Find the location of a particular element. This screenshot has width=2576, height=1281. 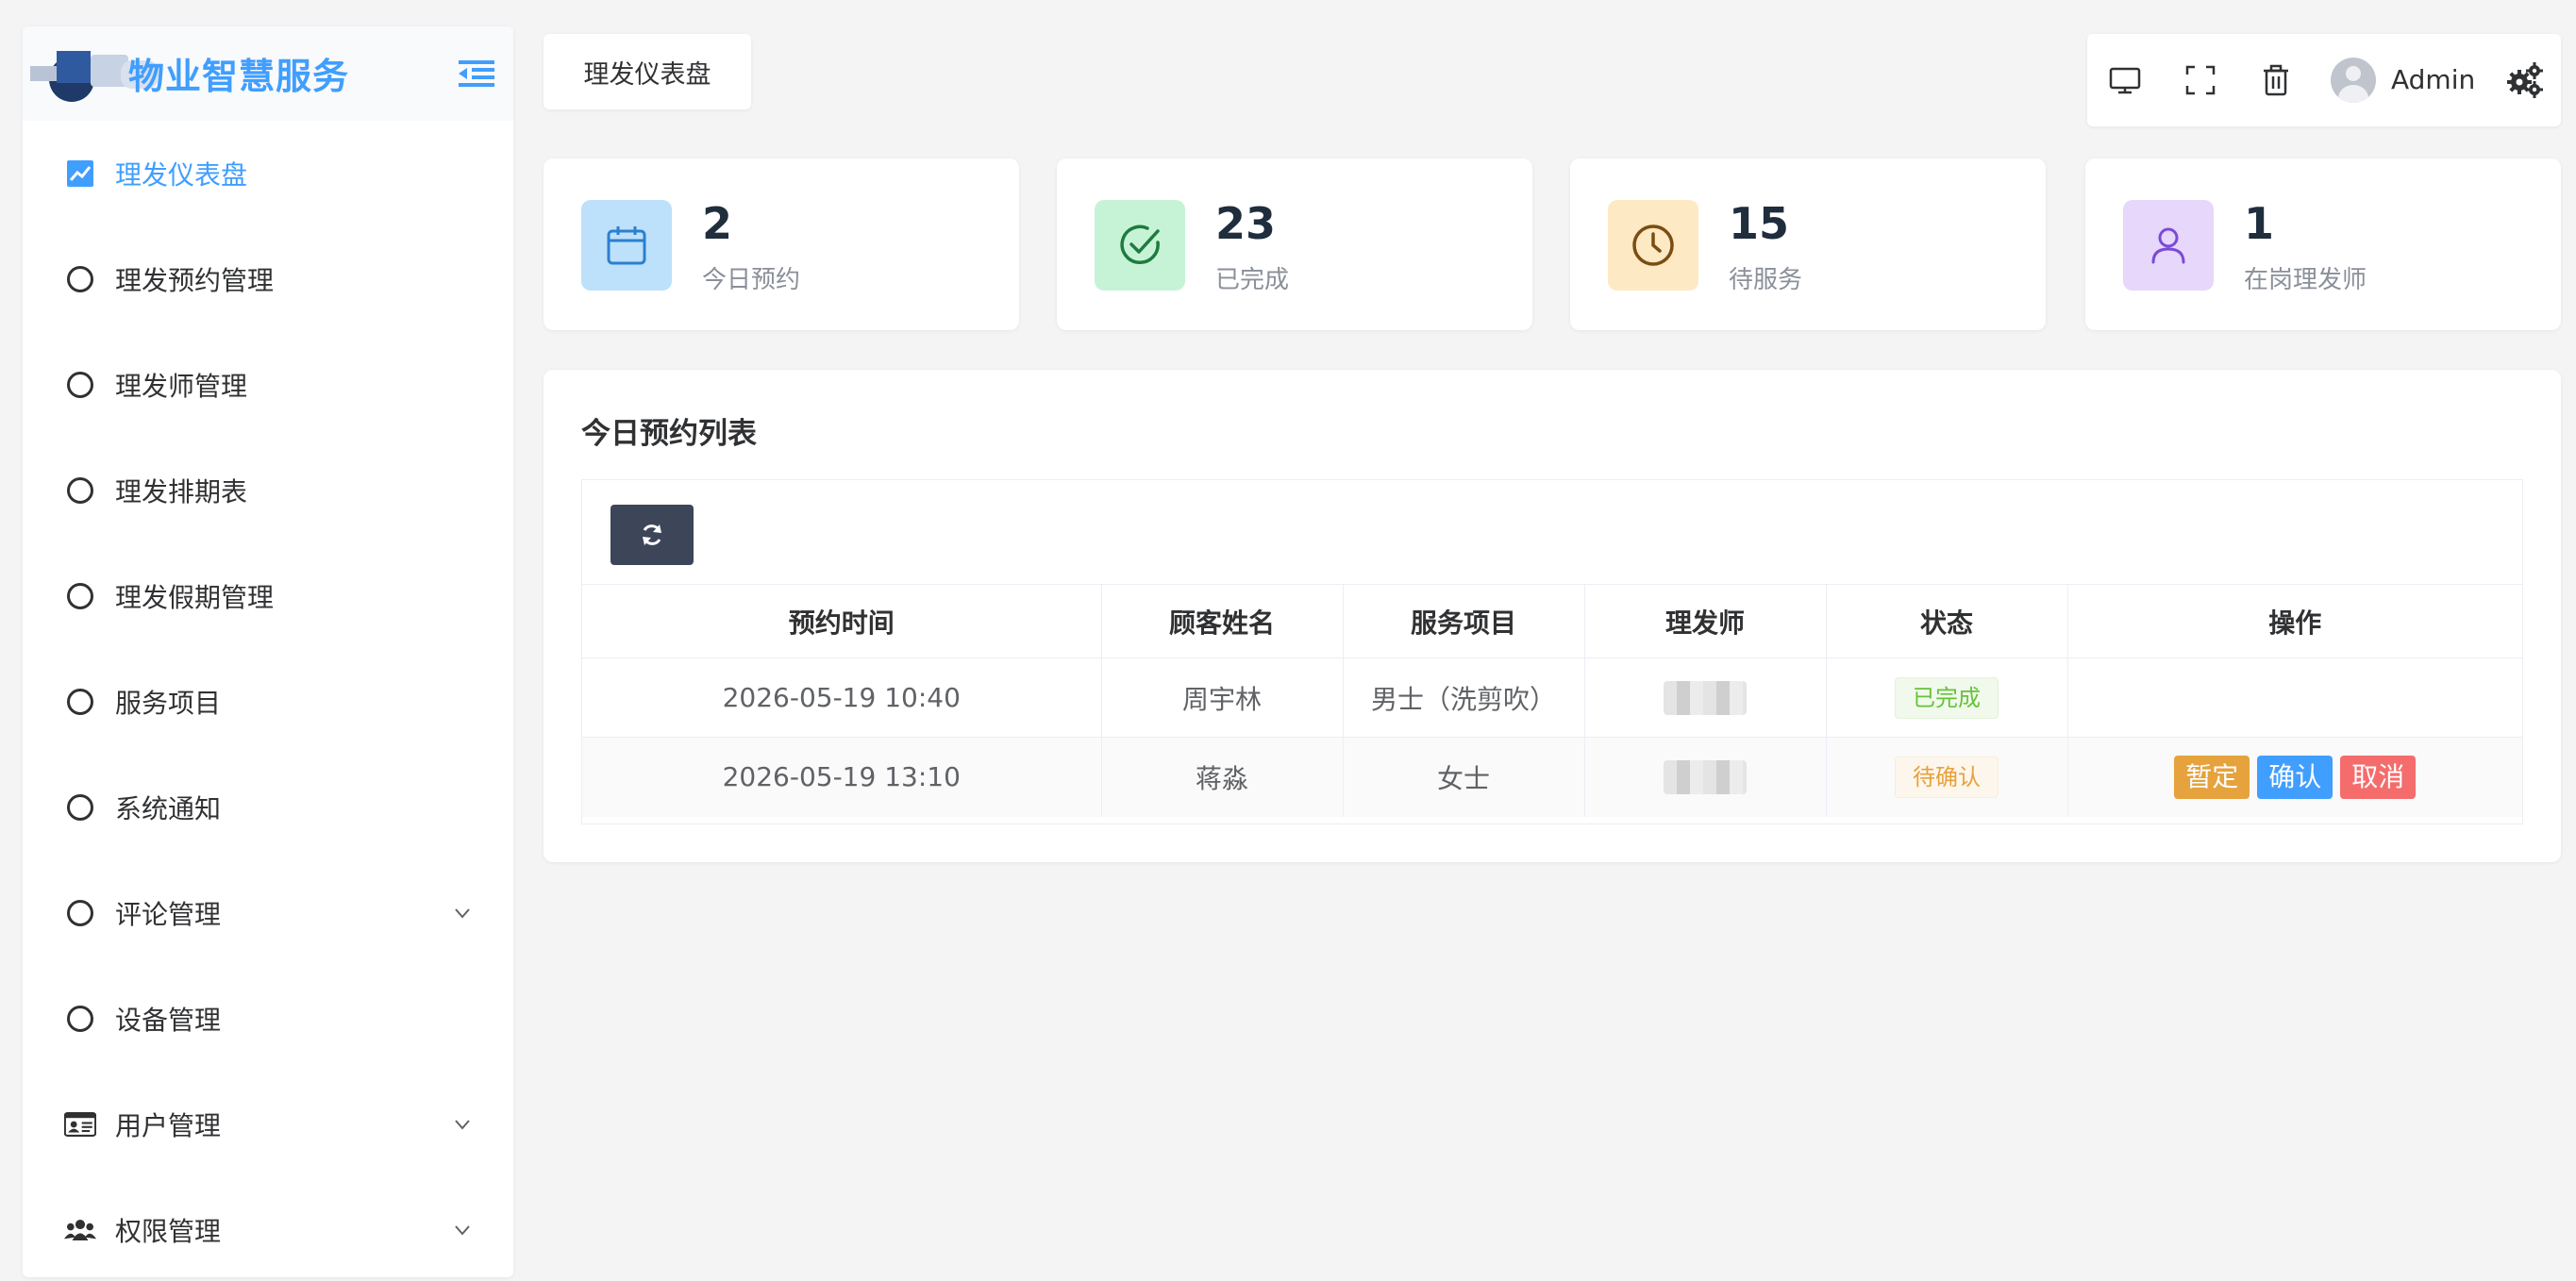

stat-value: 23 is located at coordinates (1246, 223).